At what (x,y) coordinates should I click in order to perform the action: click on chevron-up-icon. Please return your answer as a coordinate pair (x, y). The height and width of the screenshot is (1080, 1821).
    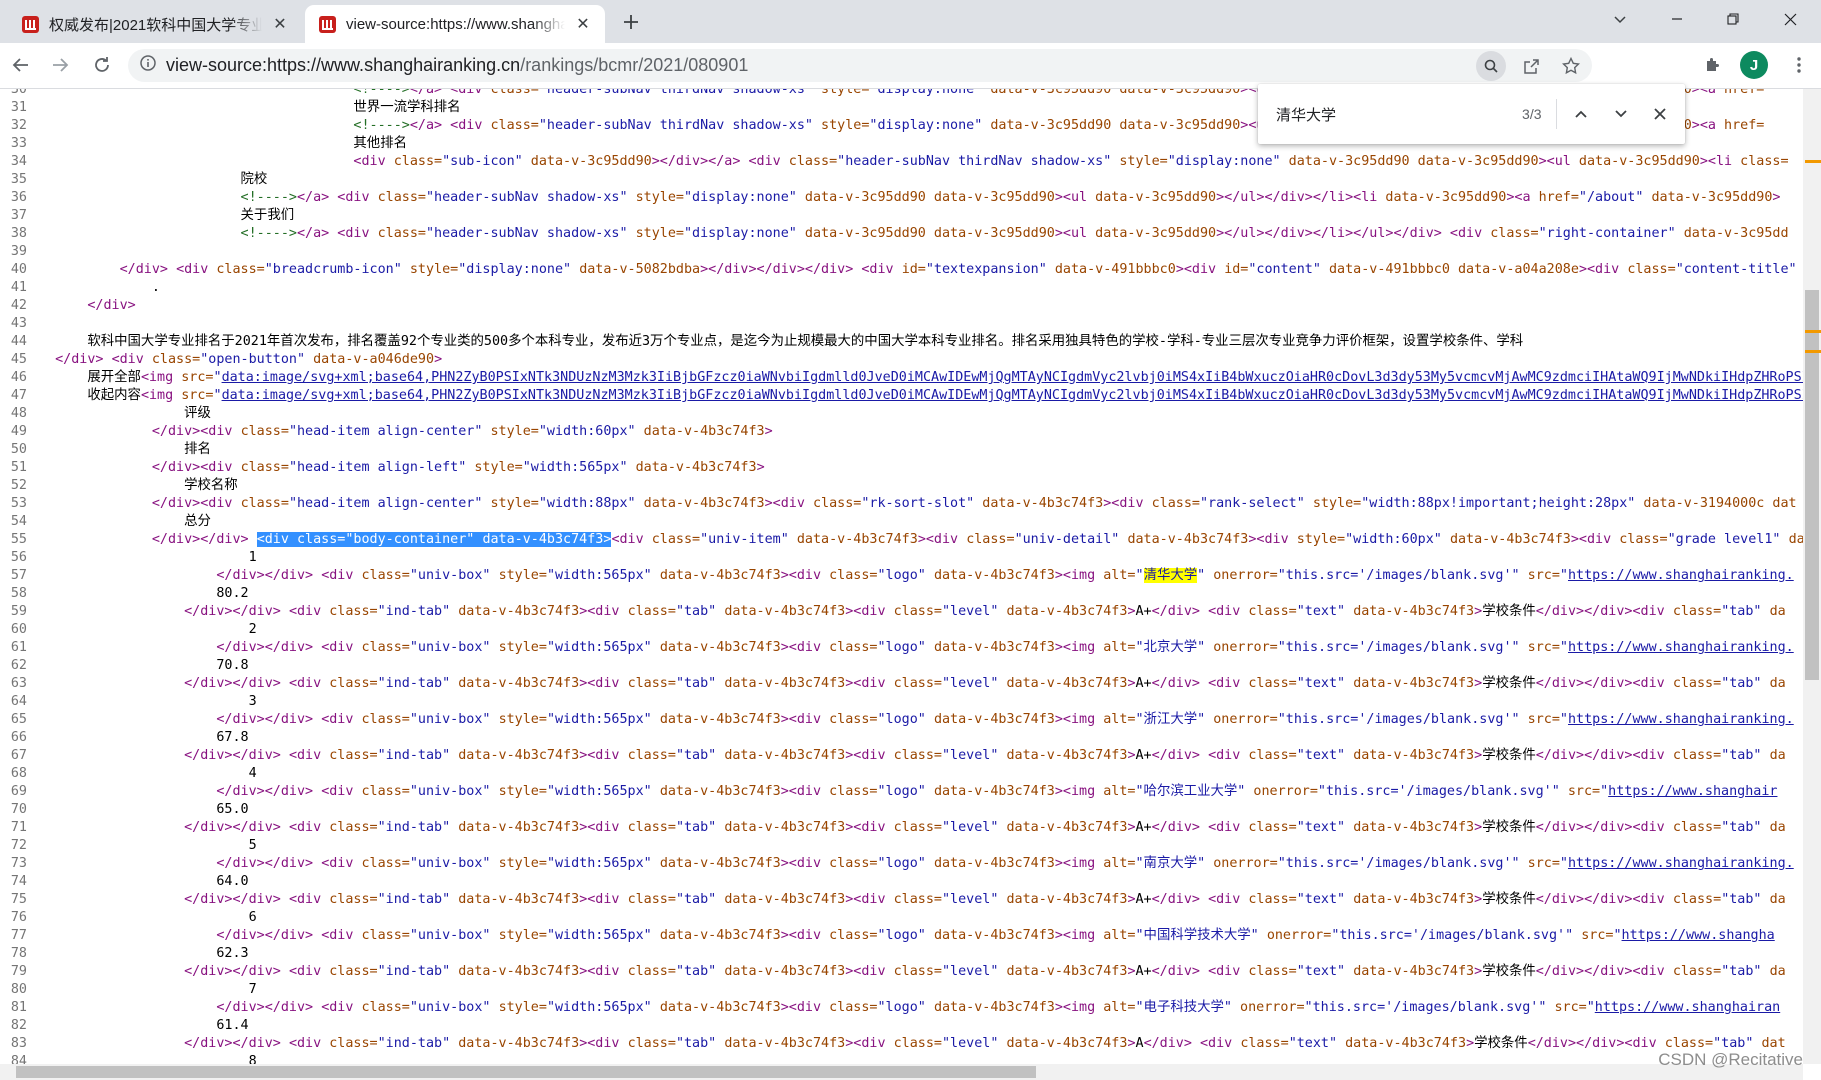
    Looking at the image, I should click on (1581, 114).